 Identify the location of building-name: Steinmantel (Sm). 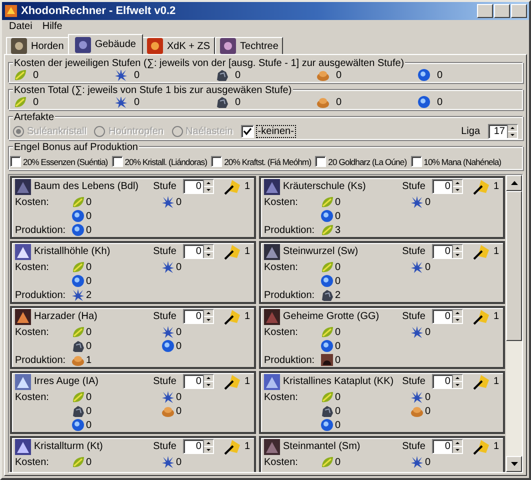
(322, 446).